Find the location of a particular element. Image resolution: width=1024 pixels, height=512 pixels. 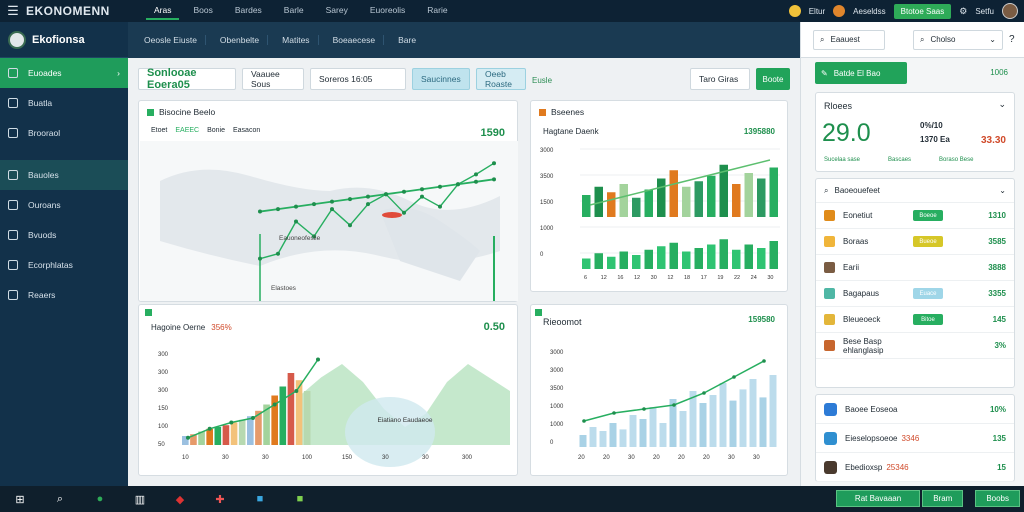

card-title: Hagoine Oerne 356% is located at coordinates (191, 327).